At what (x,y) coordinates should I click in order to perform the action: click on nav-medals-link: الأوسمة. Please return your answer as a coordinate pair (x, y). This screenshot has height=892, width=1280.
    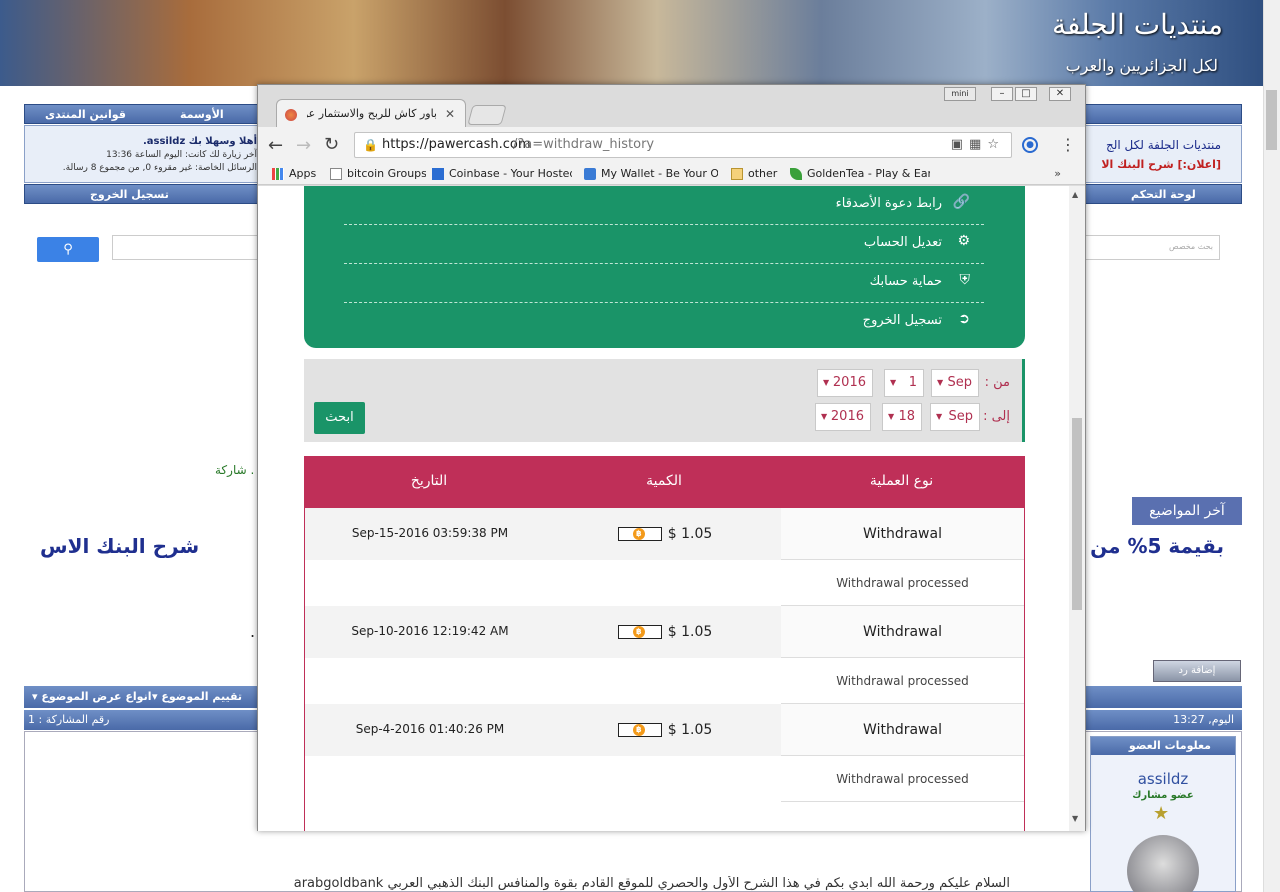
    Looking at the image, I should click on (202, 115).